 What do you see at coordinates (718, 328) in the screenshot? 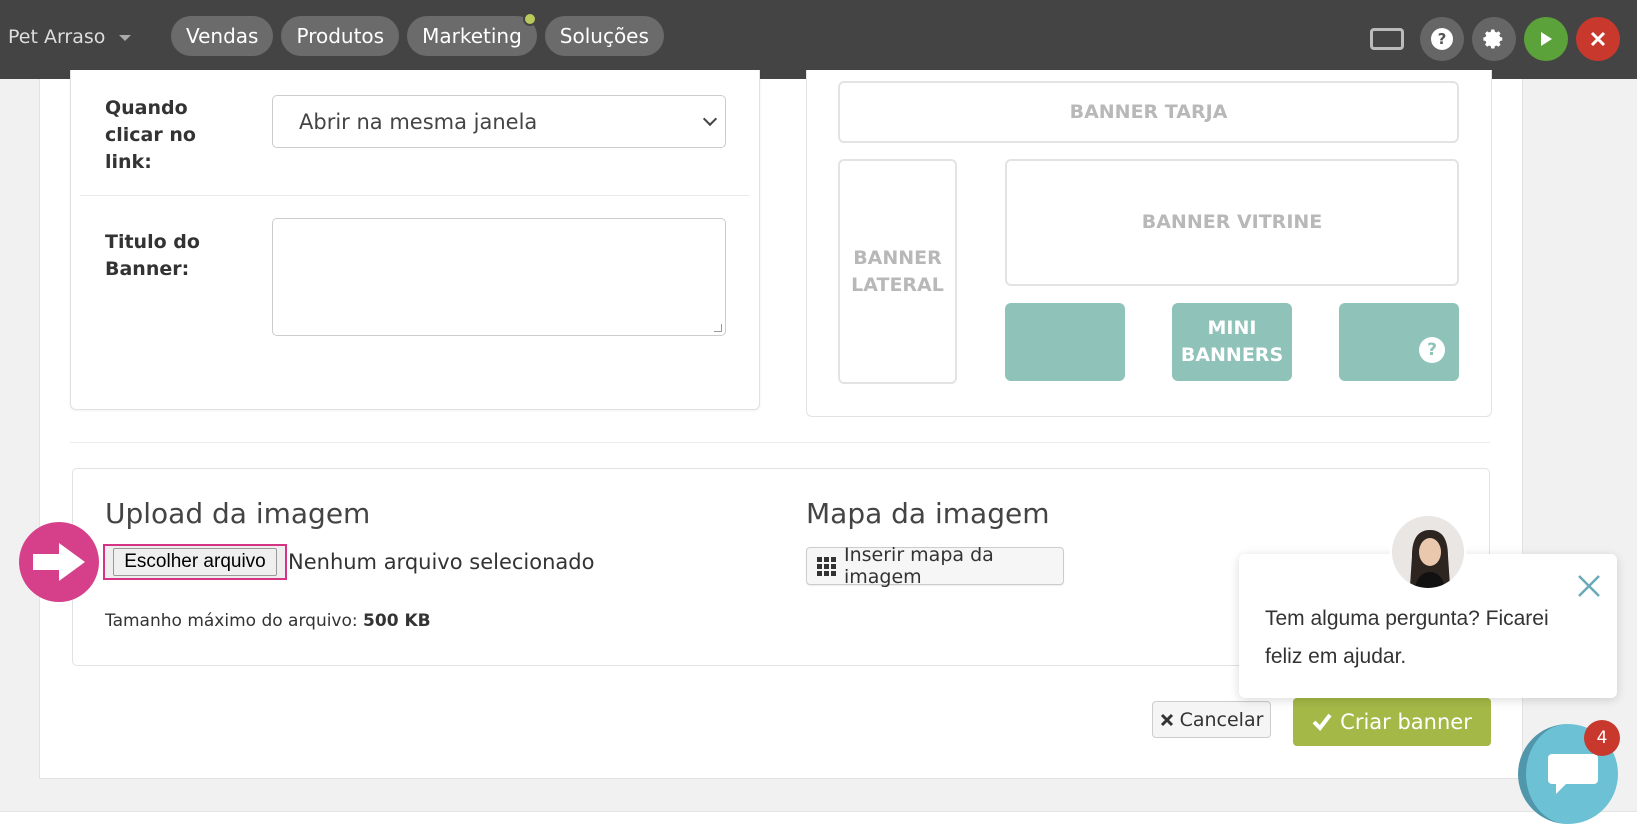
I see `resize-handle-icon` at bounding box center [718, 328].